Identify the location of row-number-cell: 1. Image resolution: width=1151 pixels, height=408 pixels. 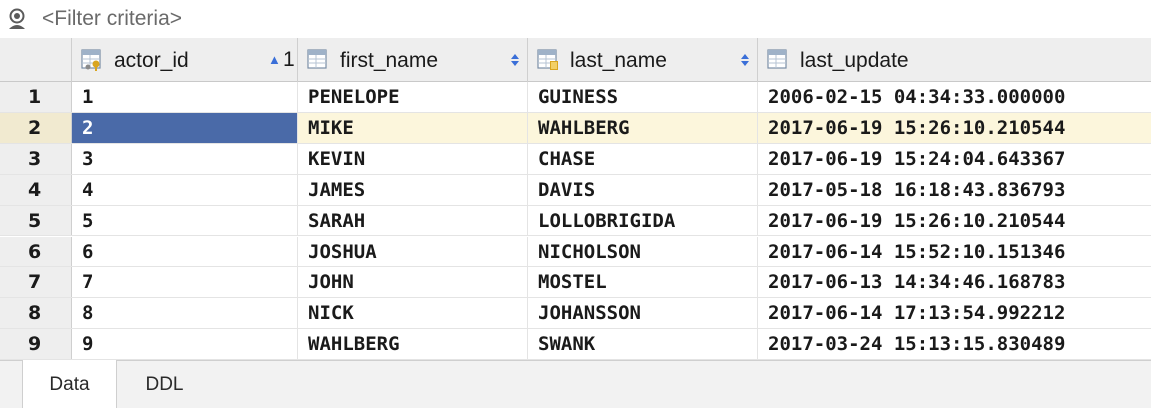
(36, 97).